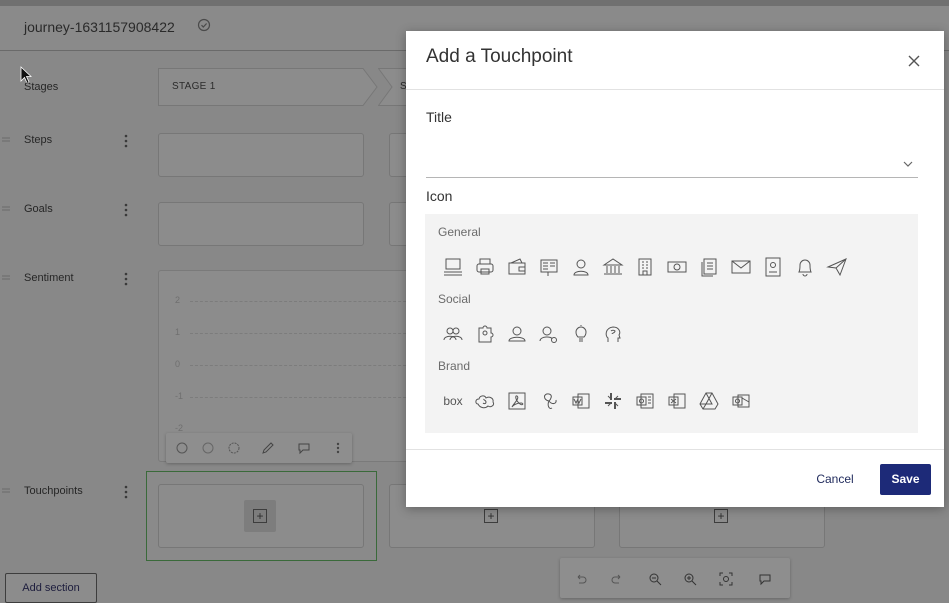  I want to click on sentiment-tick: 2, so click(178, 300).